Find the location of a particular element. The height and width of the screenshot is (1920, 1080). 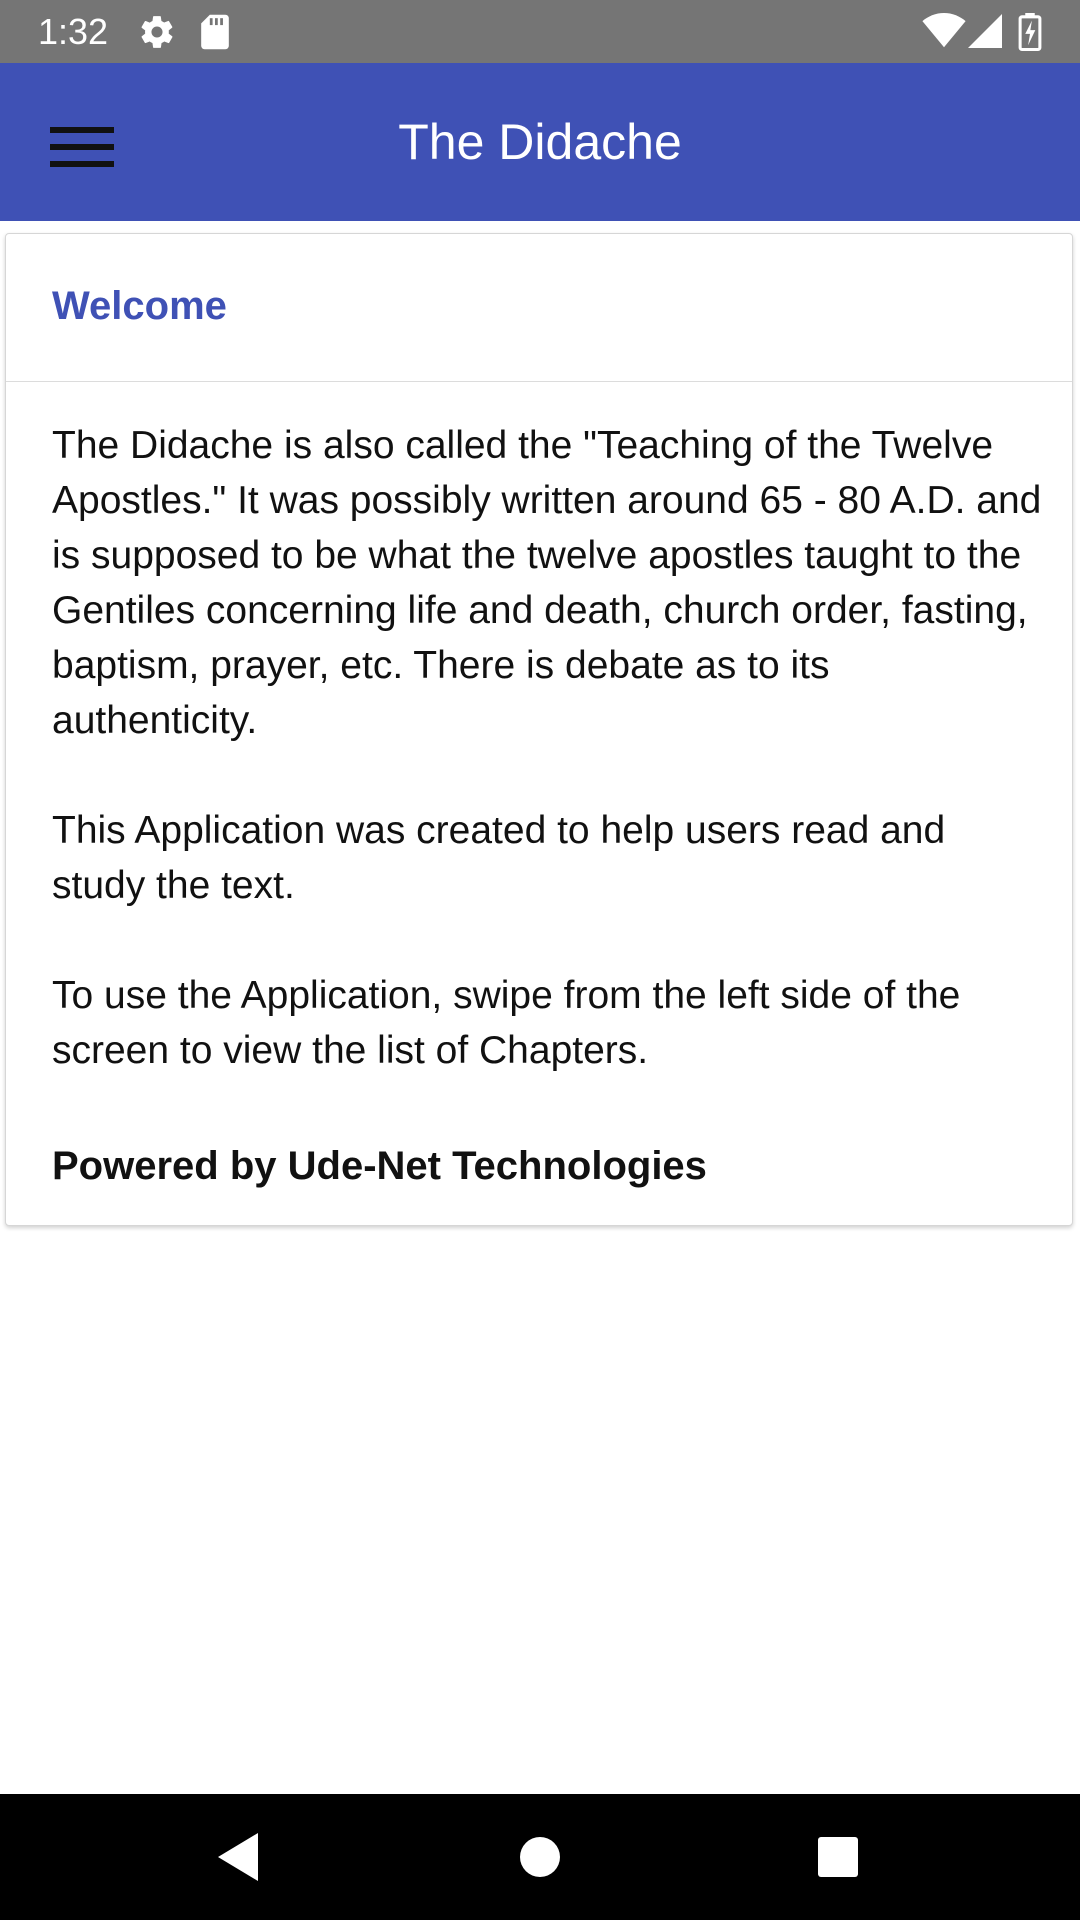

battery-icon is located at coordinates (1030, 32).